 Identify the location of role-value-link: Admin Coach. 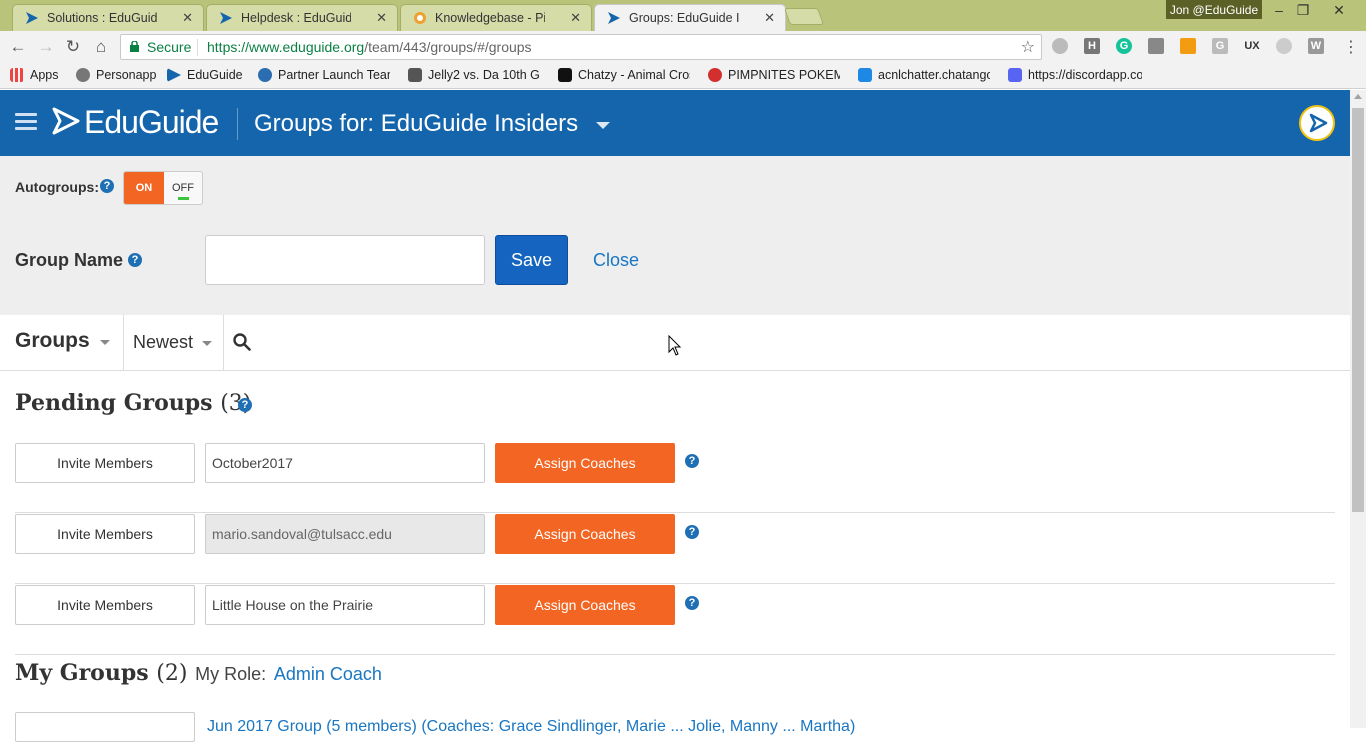
(328, 674).